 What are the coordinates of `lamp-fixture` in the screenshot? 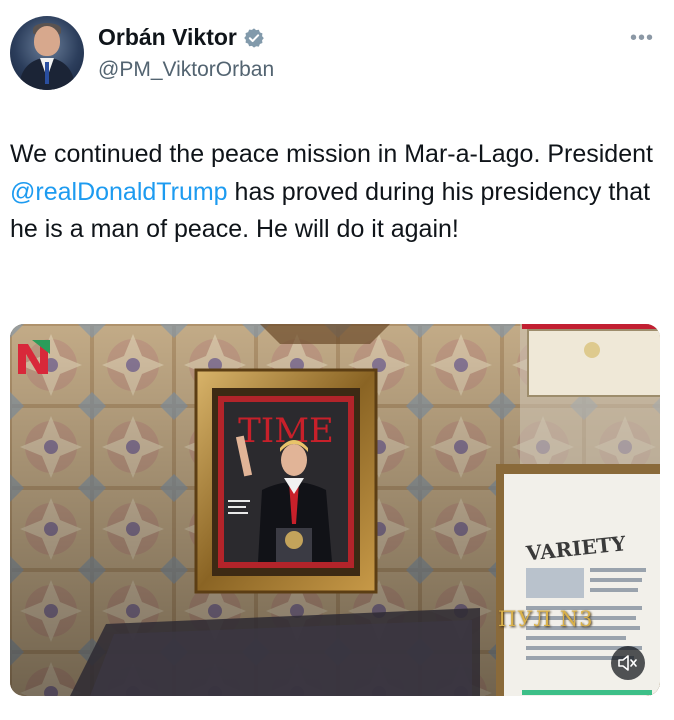 It's located at (325, 334).